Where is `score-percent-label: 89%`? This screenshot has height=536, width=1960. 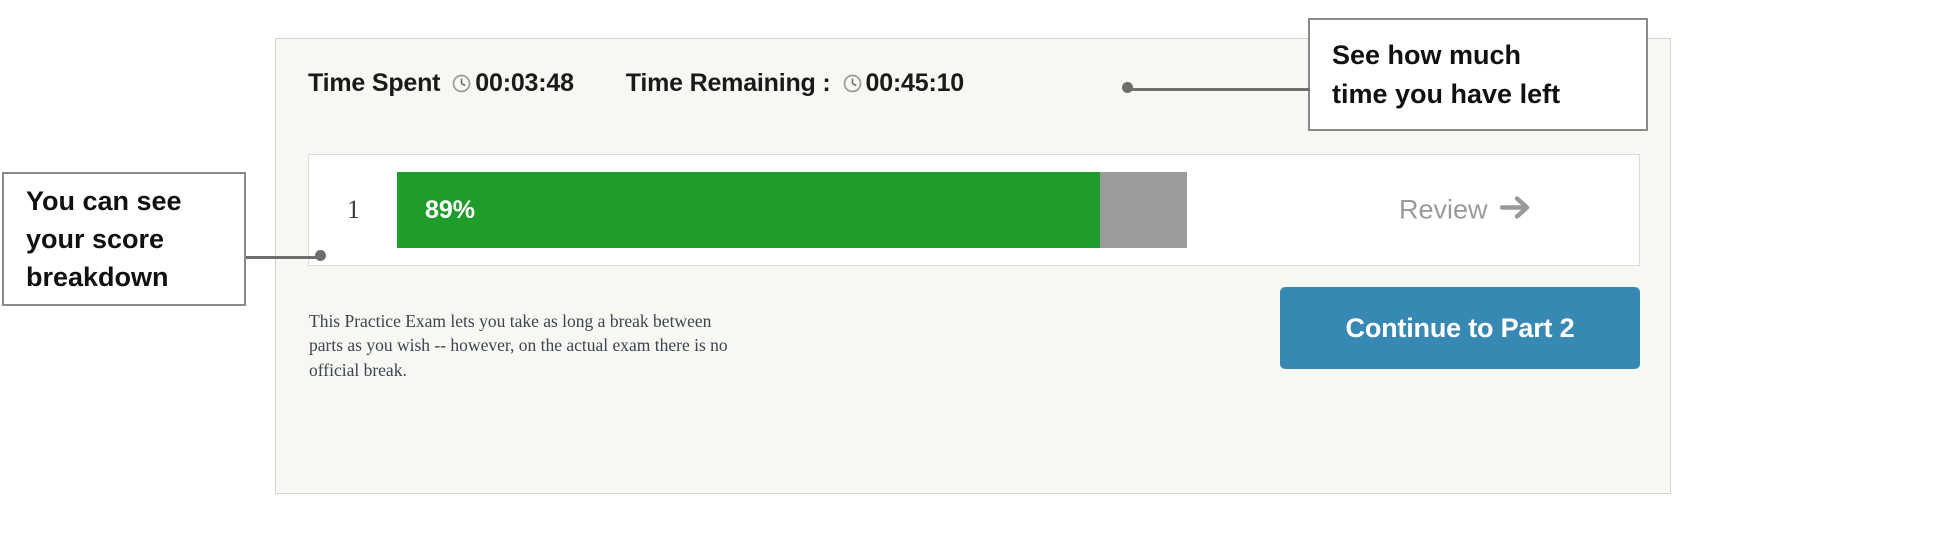
score-percent-label: 89% is located at coordinates (450, 209).